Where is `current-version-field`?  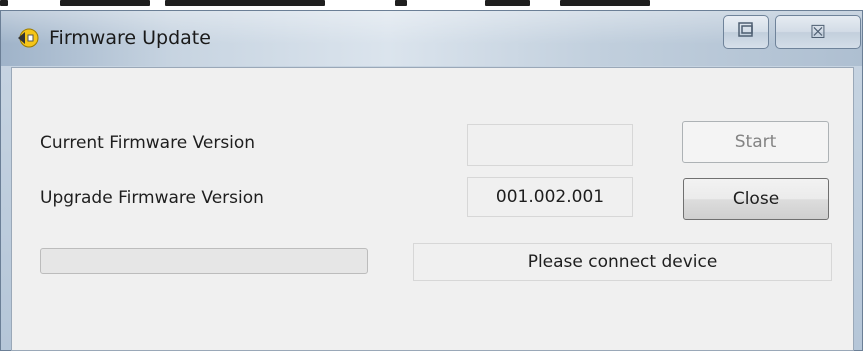
current-version-field is located at coordinates (550, 145).